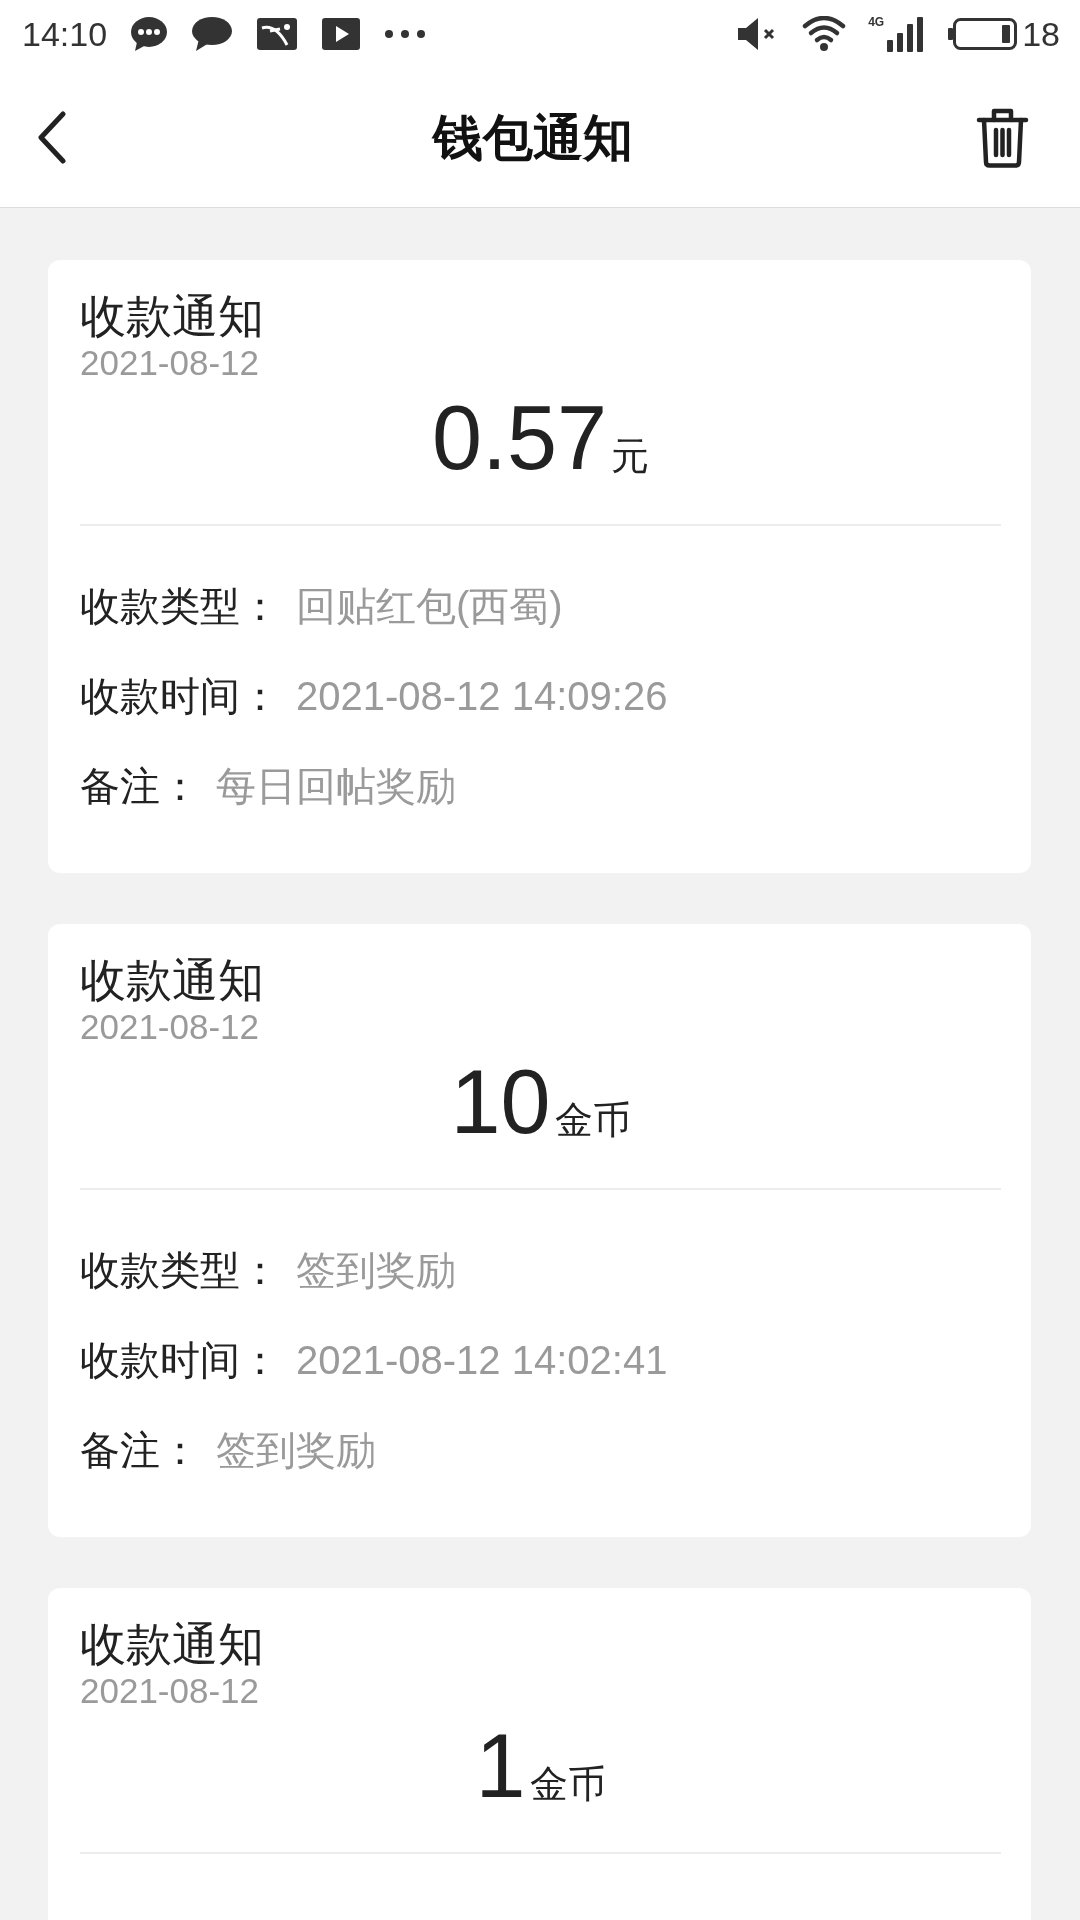  I want to click on back-icon, so click(52, 137).